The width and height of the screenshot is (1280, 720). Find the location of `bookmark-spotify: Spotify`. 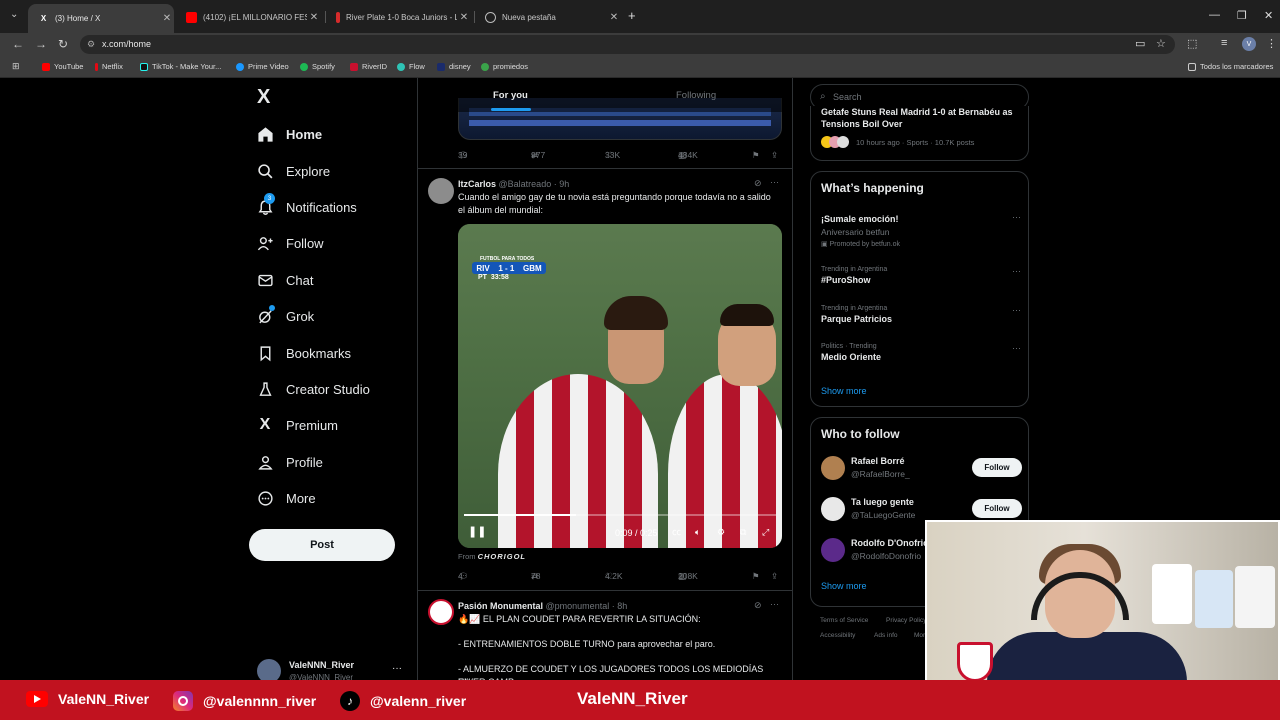

bookmark-spotify: Spotify is located at coordinates (317, 66).